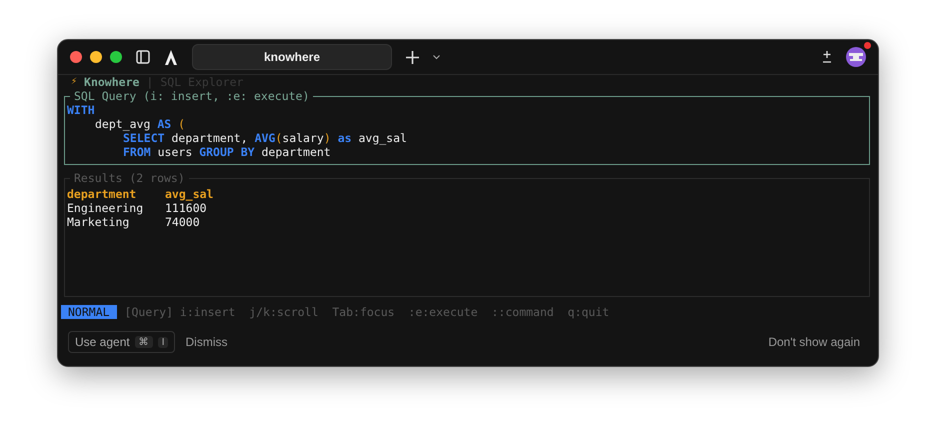  Describe the element at coordinates (171, 57) in the screenshot. I see `logo-icon` at that location.